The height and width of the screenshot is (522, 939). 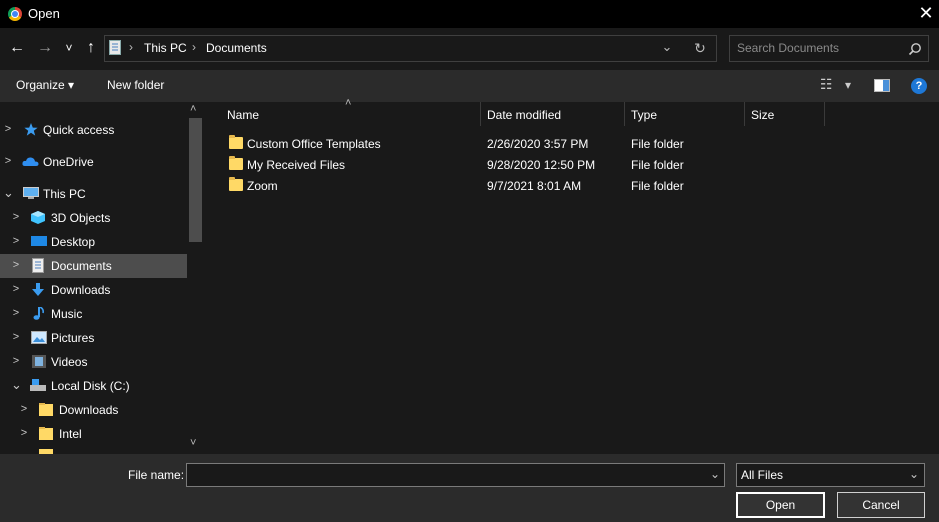 What do you see at coordinates (881, 505) in the screenshot?
I see `cancel-button: Cancel` at bounding box center [881, 505].